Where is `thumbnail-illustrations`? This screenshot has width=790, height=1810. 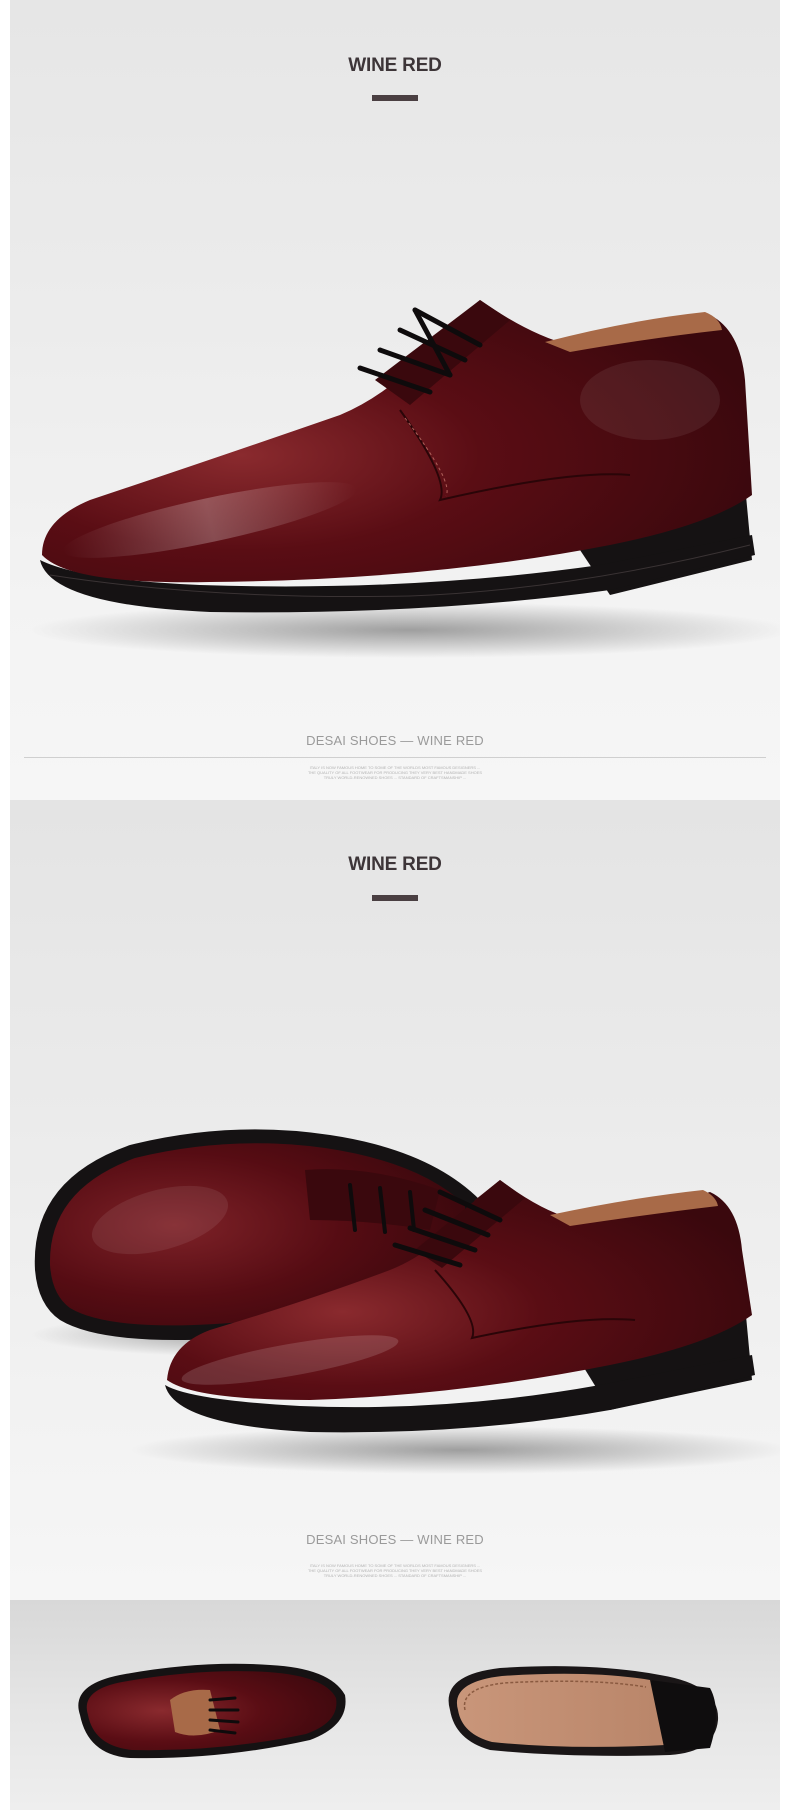
thumbnail-illustrations is located at coordinates (398, 1711).